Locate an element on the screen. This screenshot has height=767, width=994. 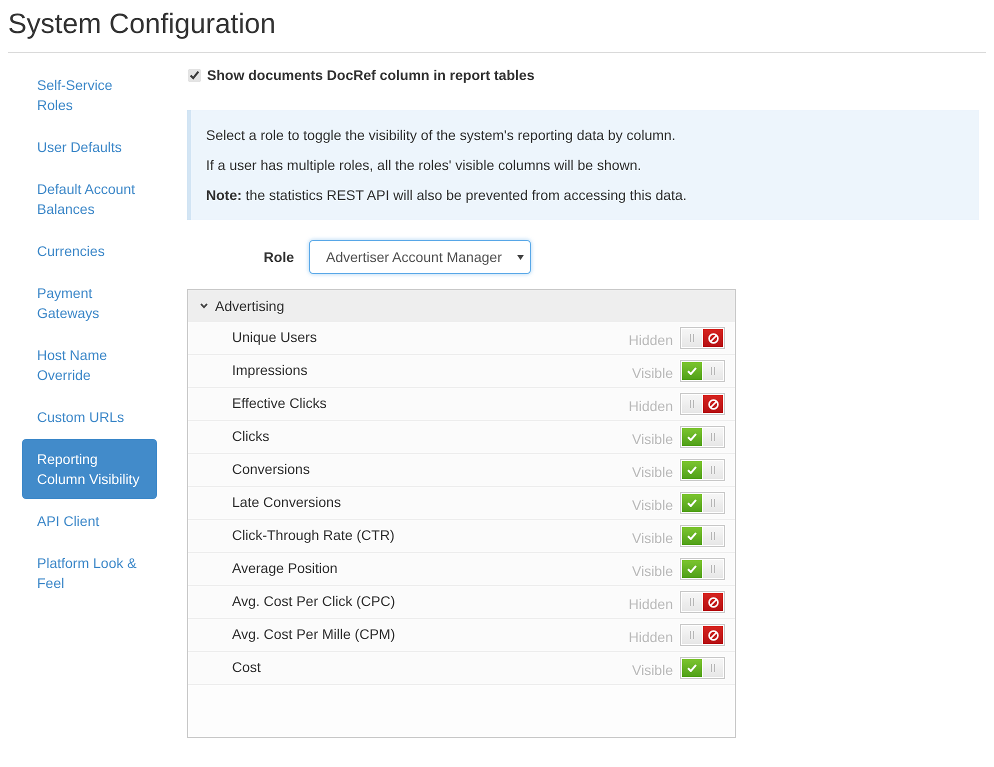
sidebar-item: User Defaults is located at coordinates (89, 147).